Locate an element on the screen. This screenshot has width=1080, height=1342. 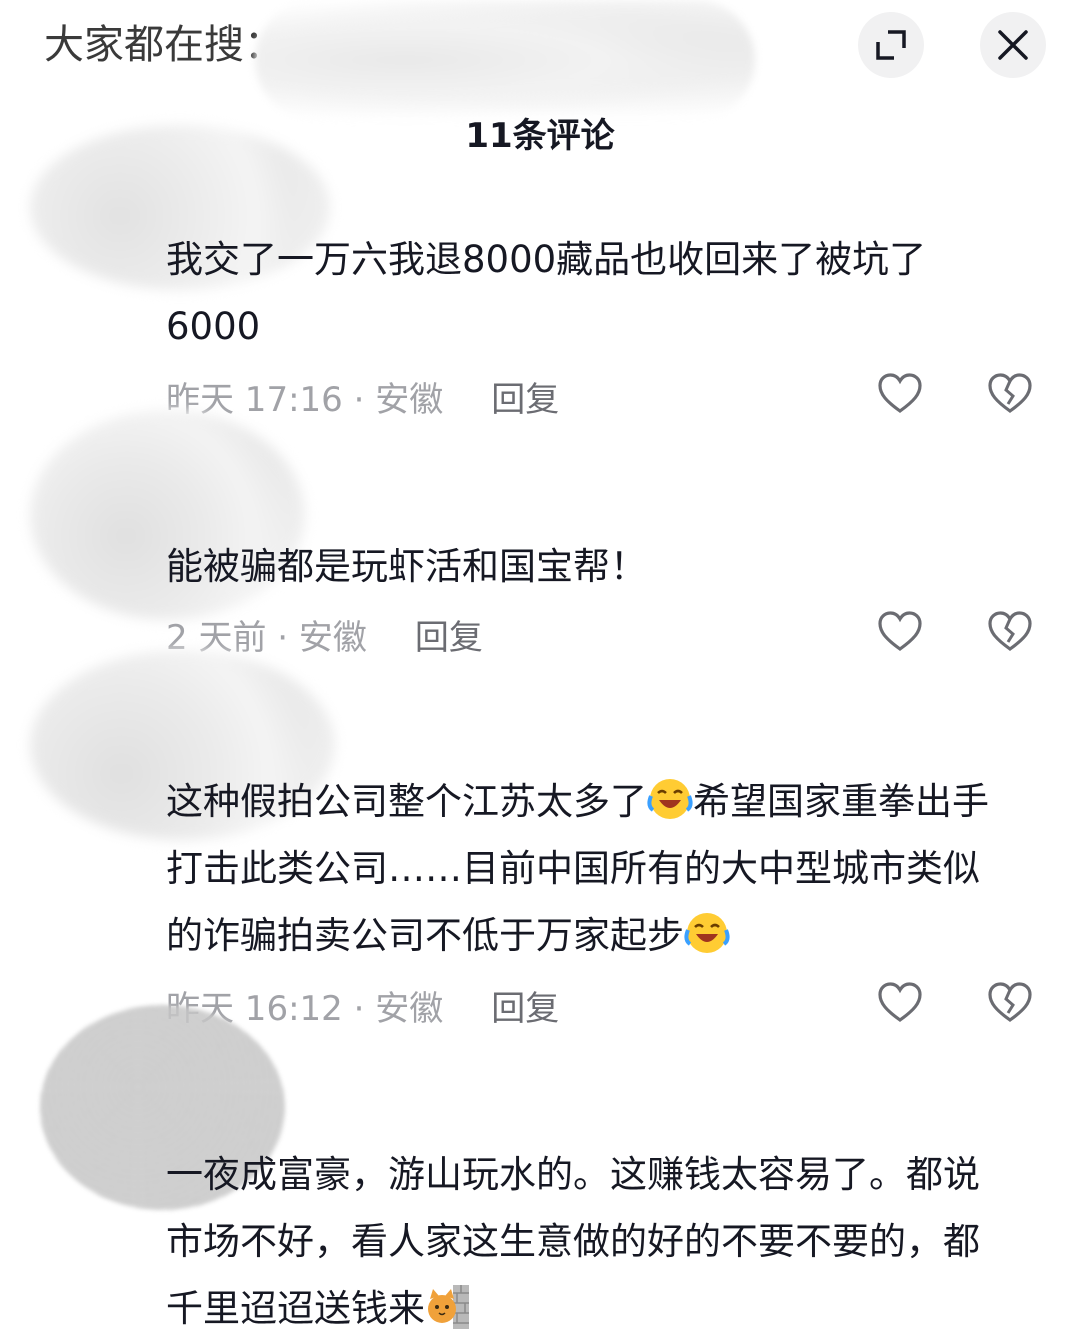
cat-peeking-wall-emoji-icon is located at coordinates (448, 1307).